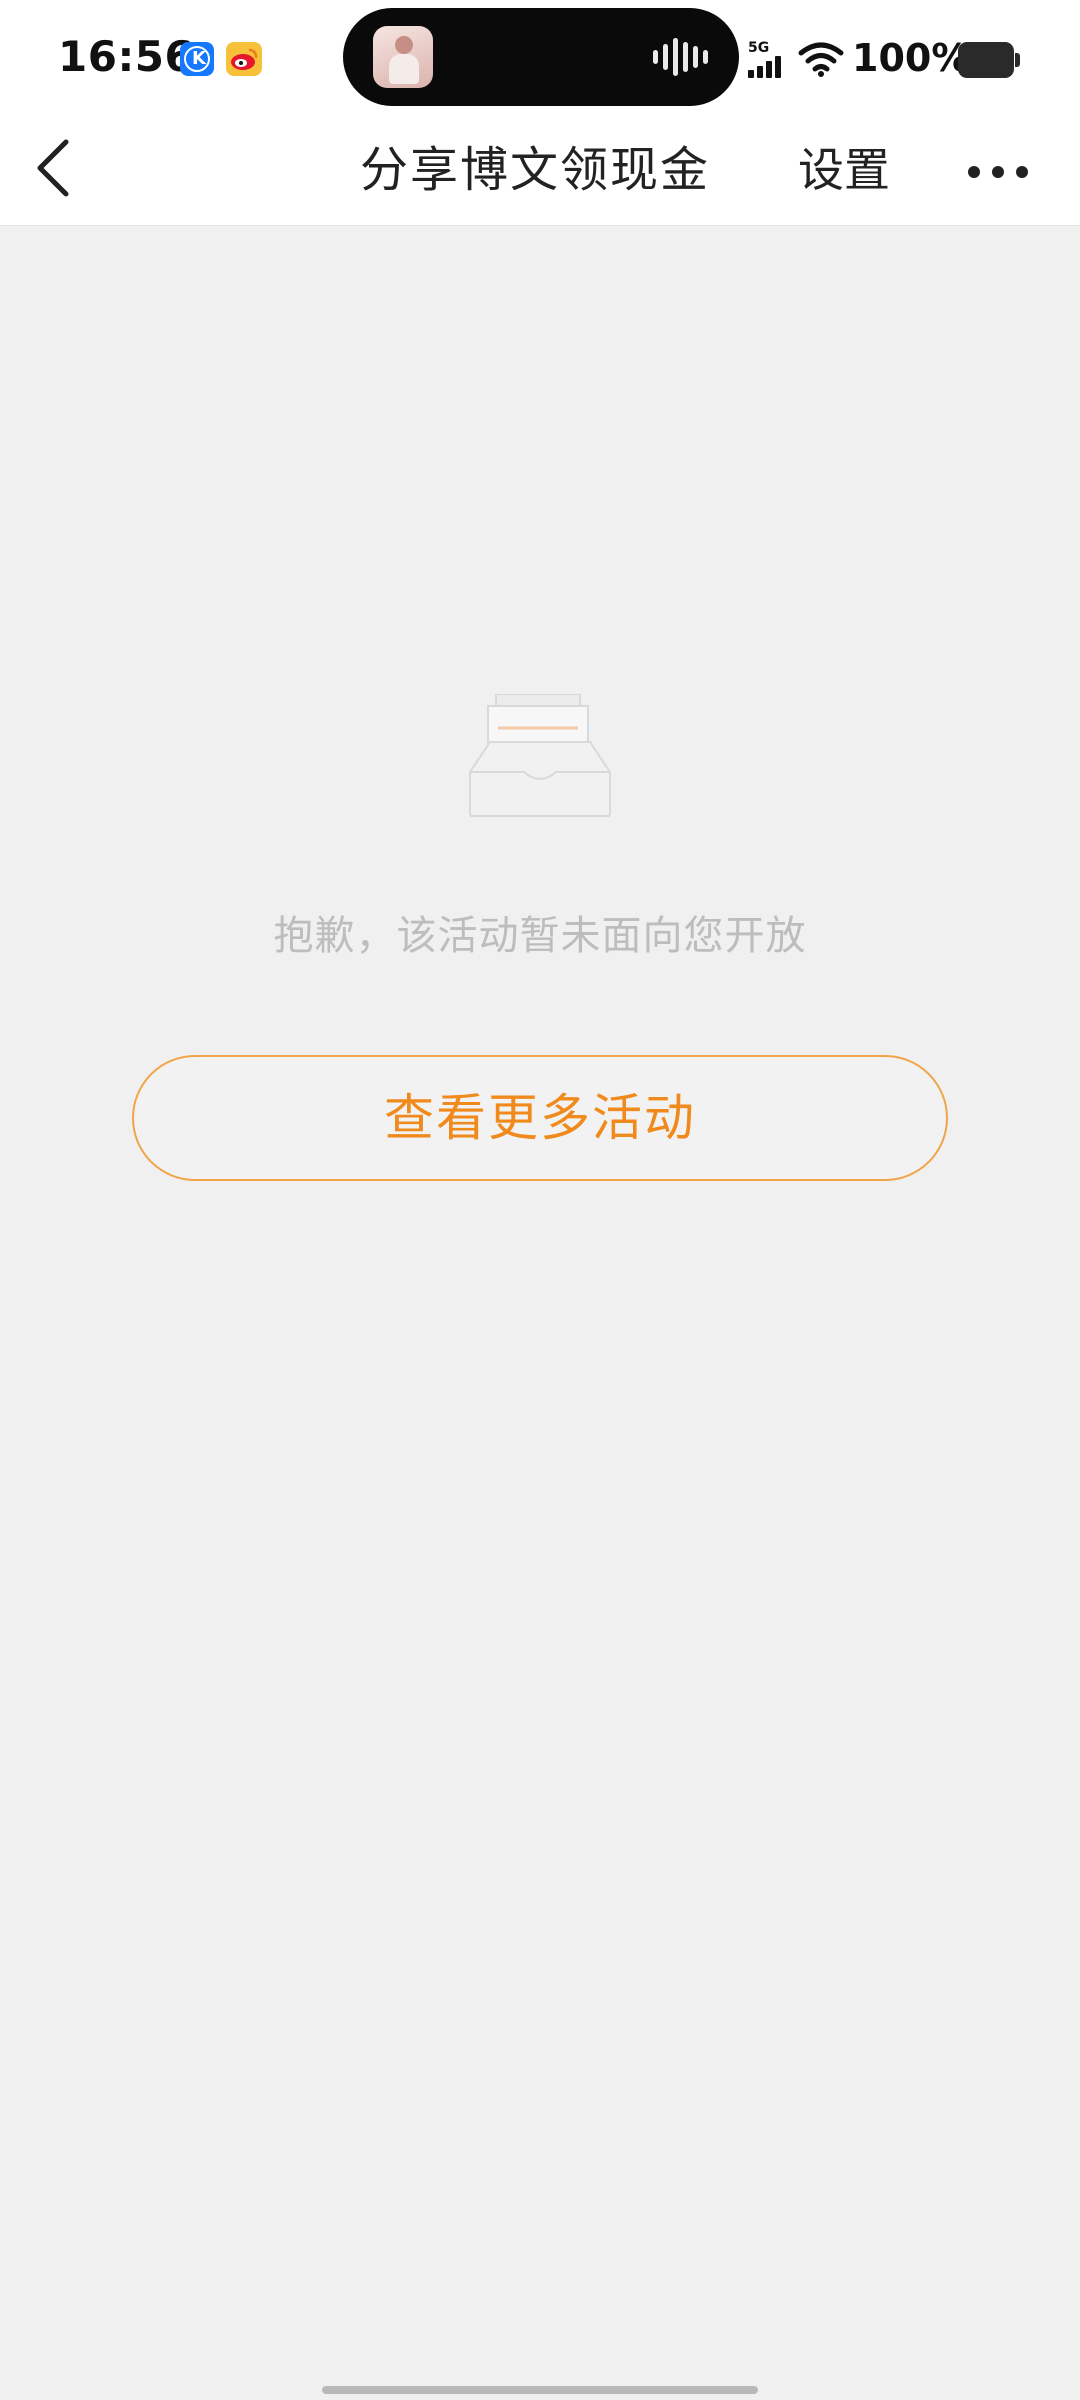  I want to click on more-button, so click(997, 170).